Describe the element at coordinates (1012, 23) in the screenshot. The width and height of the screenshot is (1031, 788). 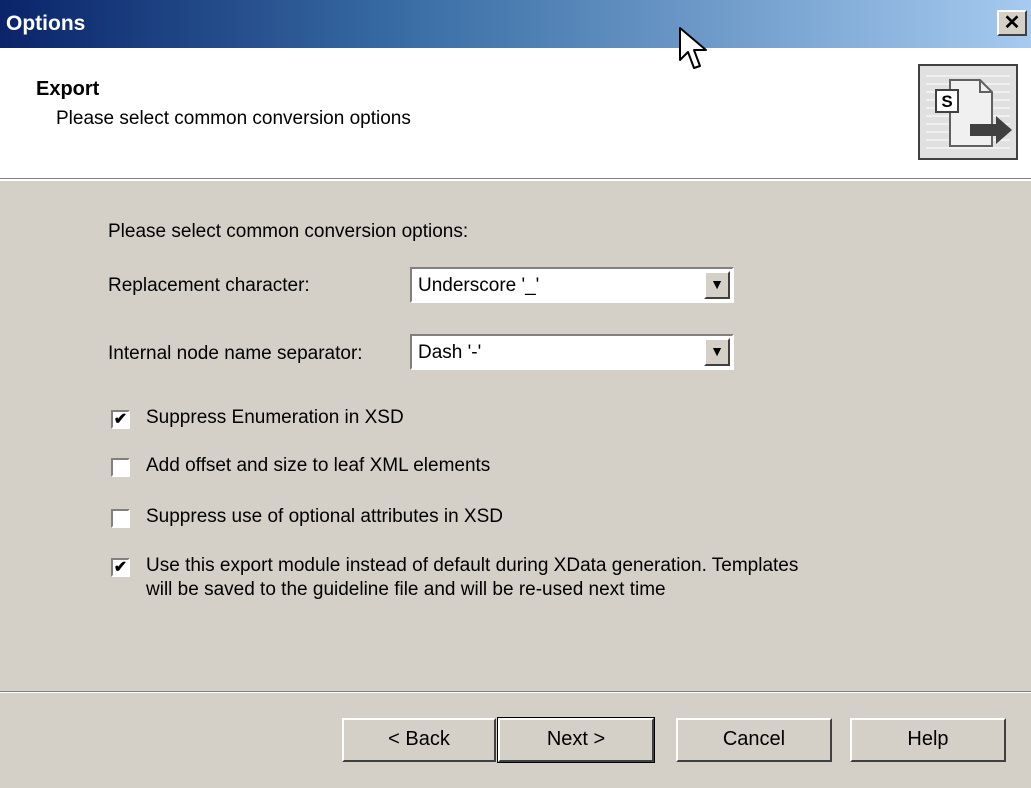
I see `close-button: ✕` at that location.